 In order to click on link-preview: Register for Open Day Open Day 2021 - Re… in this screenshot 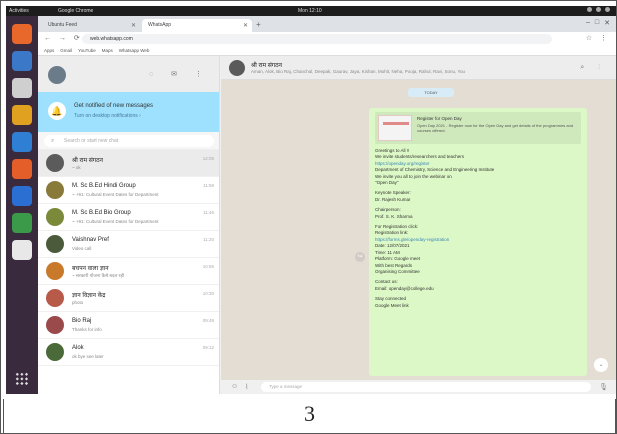, I will do `click(478, 128)`.